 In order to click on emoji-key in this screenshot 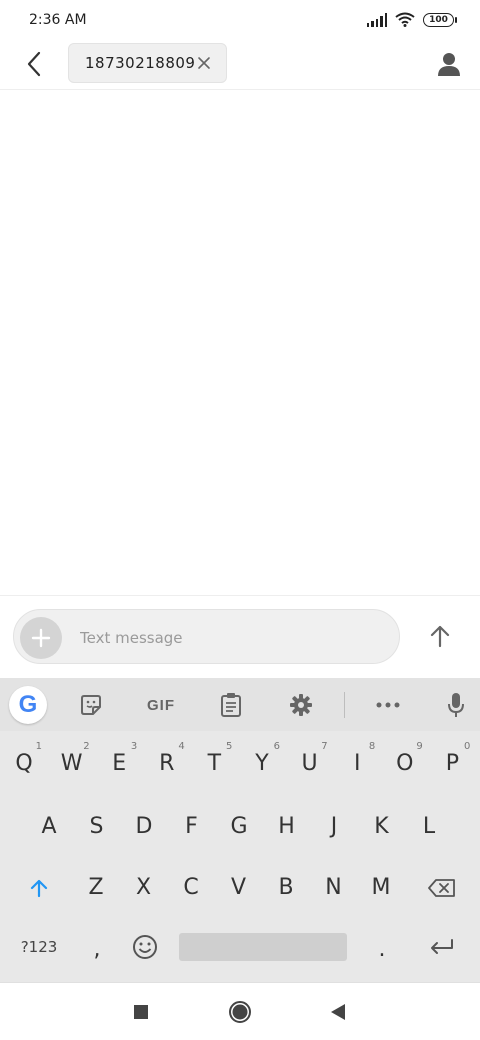, I will do `click(145, 947)`.